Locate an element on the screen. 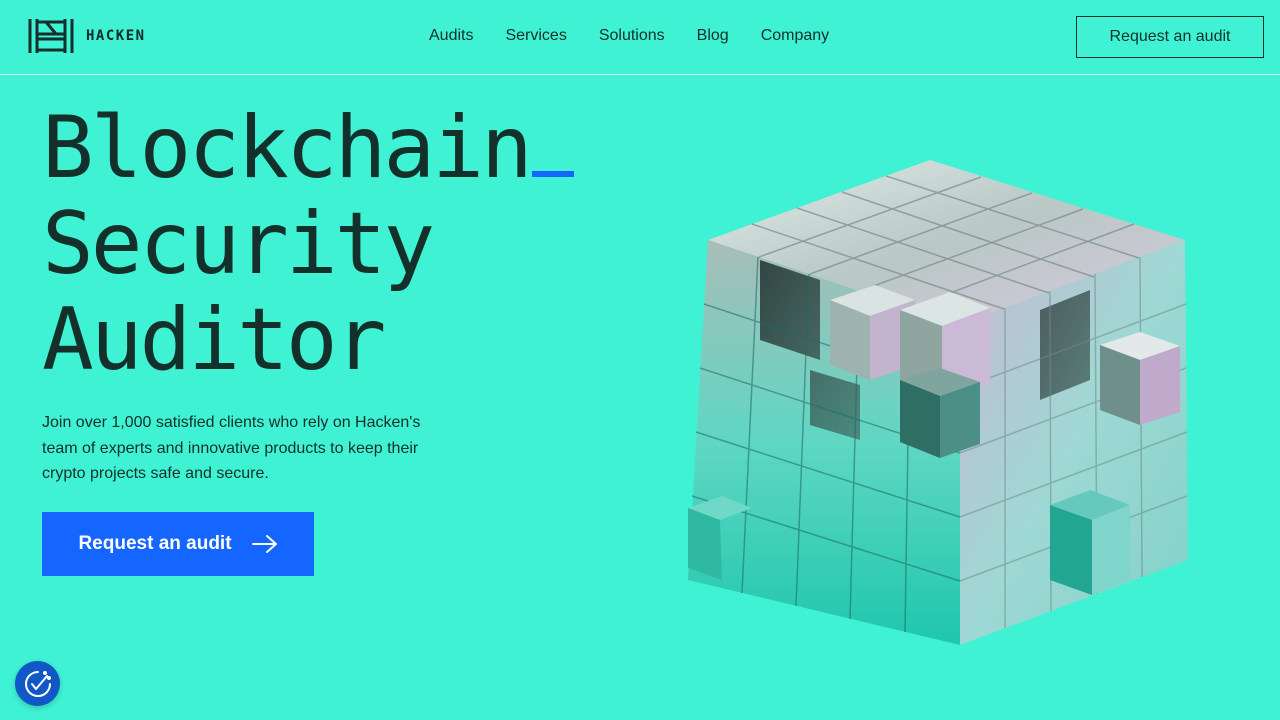  nav-item-solutions: Solutions is located at coordinates (632, 36).